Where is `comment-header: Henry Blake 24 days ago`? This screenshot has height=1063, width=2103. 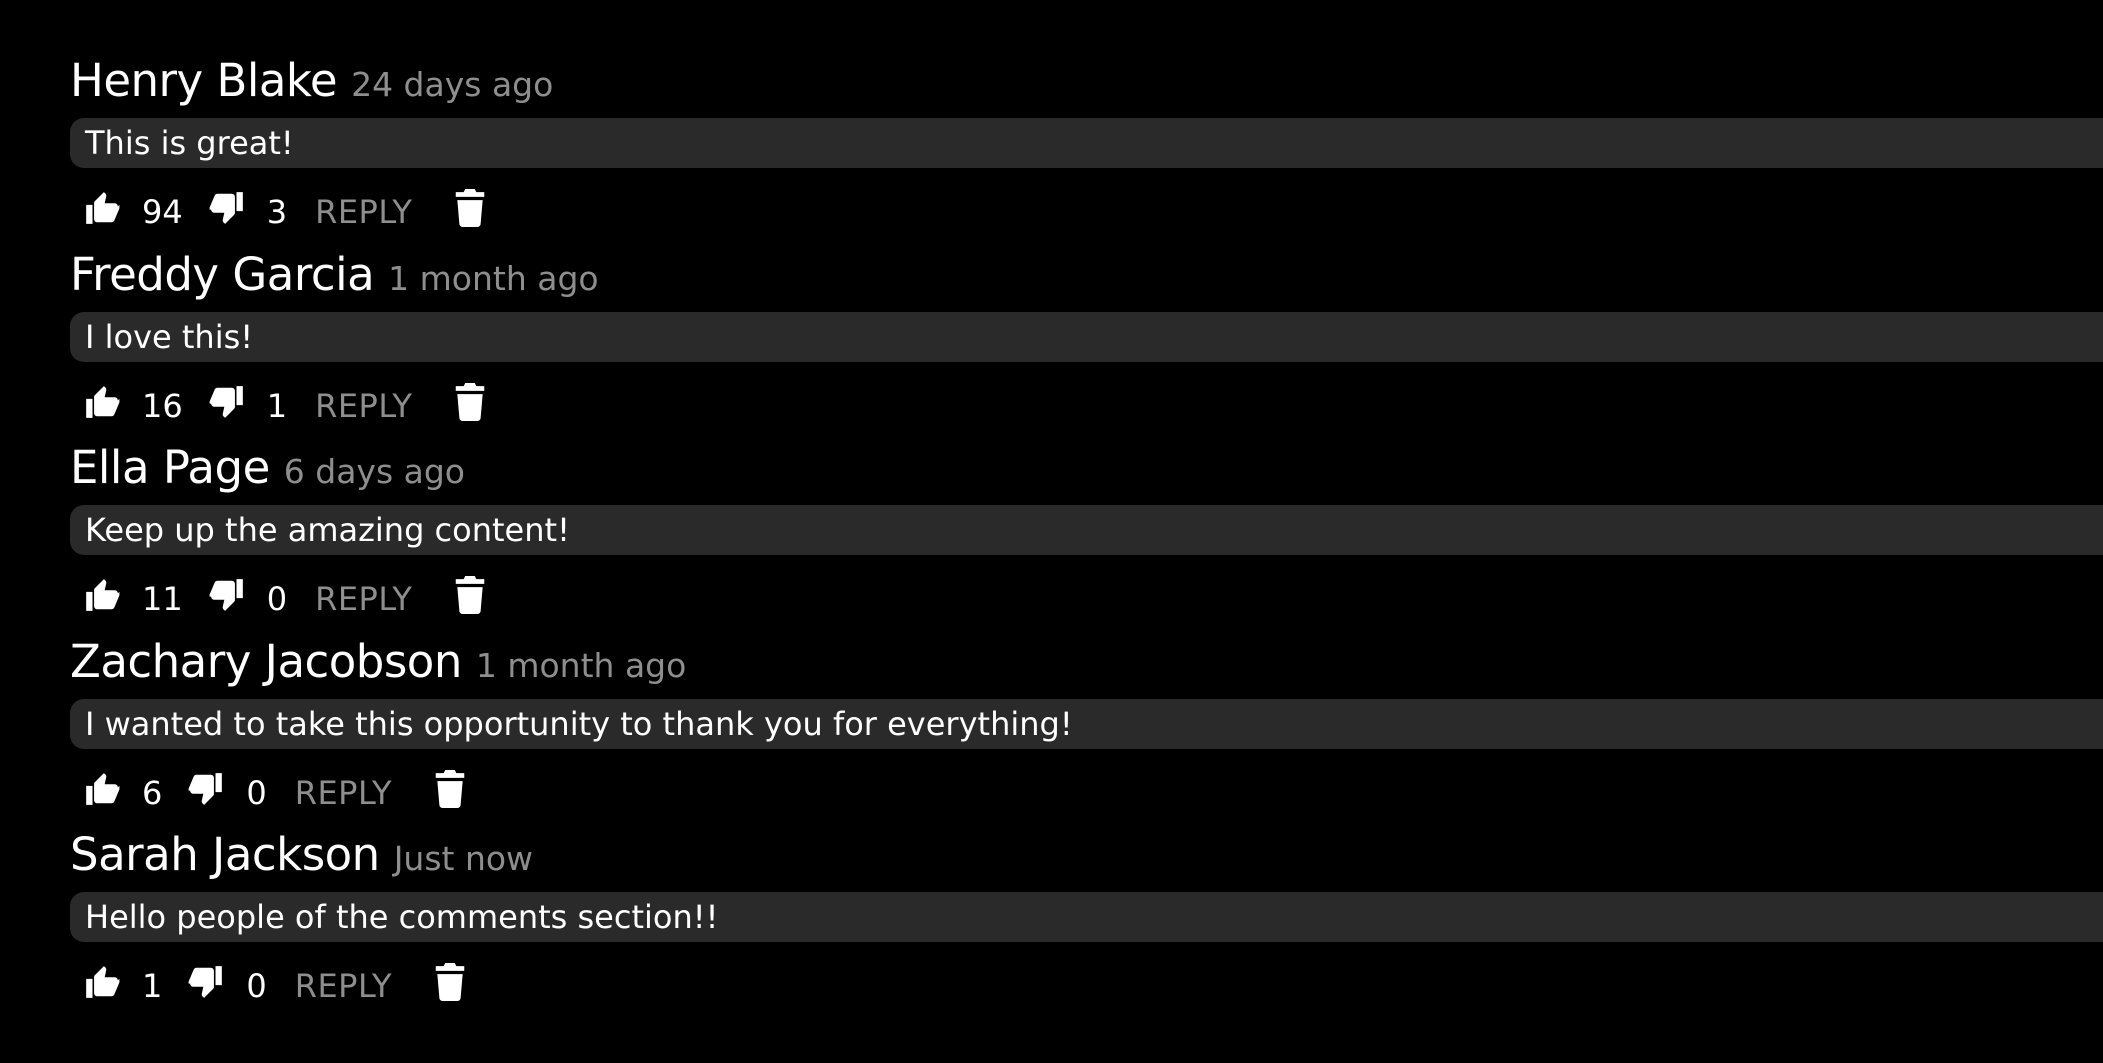 comment-header: Henry Blake 24 days ago is located at coordinates (1086, 86).